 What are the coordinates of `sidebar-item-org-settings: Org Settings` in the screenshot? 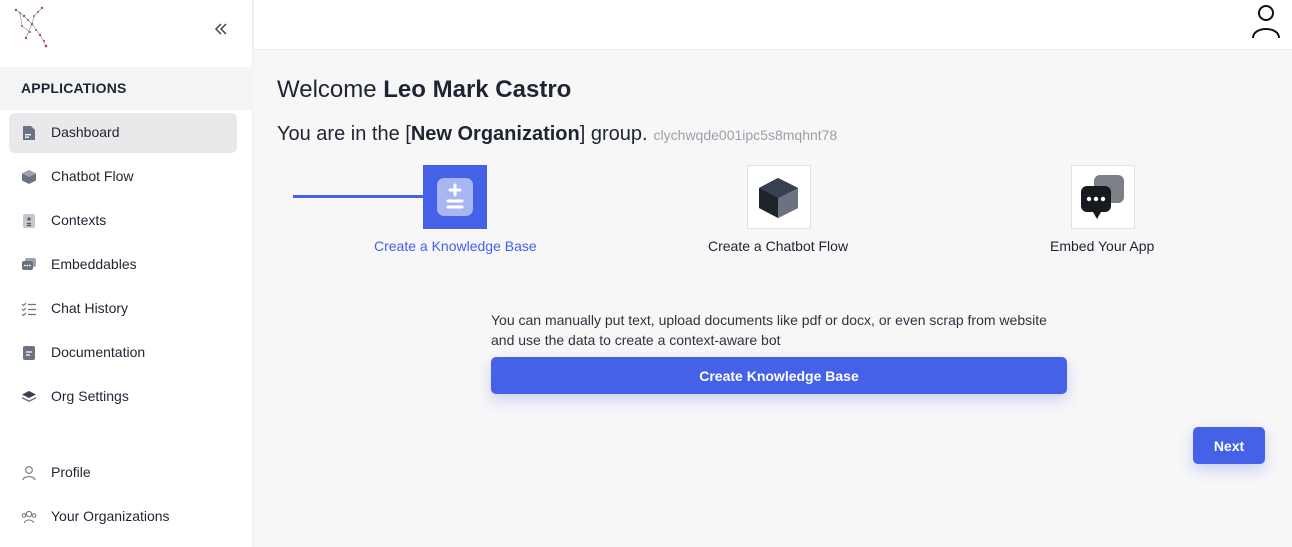 It's located at (123, 397).